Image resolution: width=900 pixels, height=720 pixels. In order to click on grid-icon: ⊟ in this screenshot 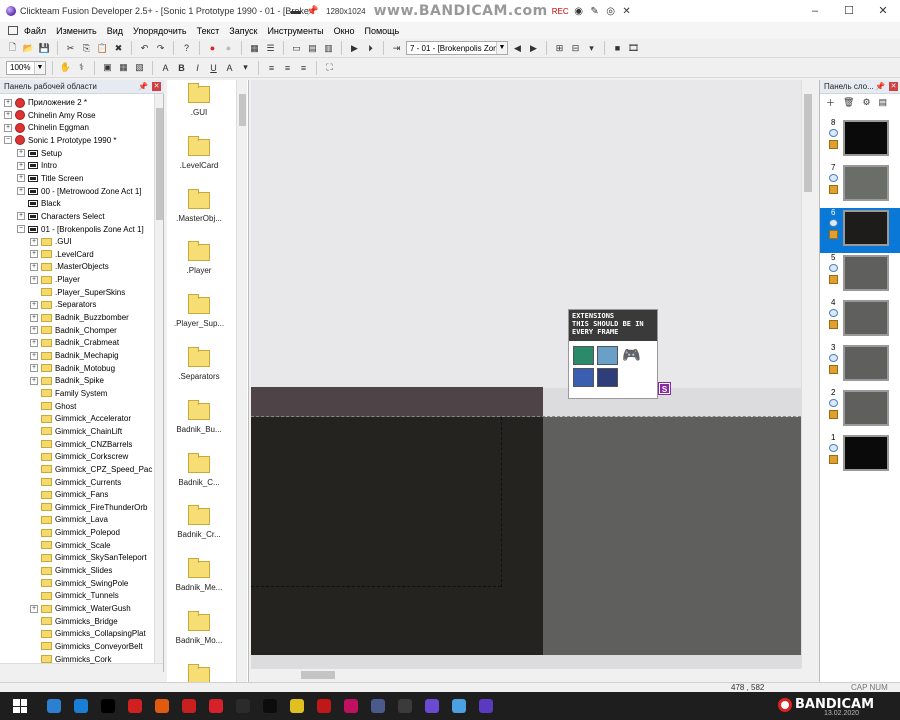, I will do `click(575, 48)`.